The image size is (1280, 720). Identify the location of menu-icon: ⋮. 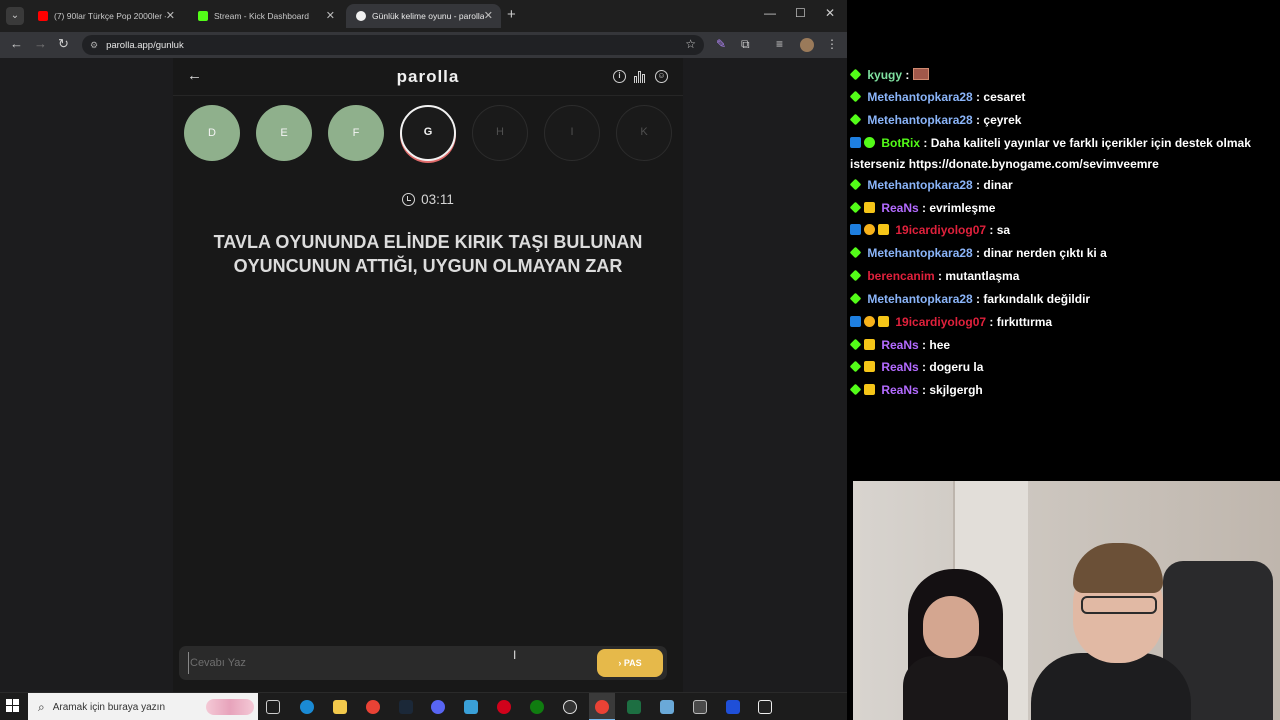
(832, 44).